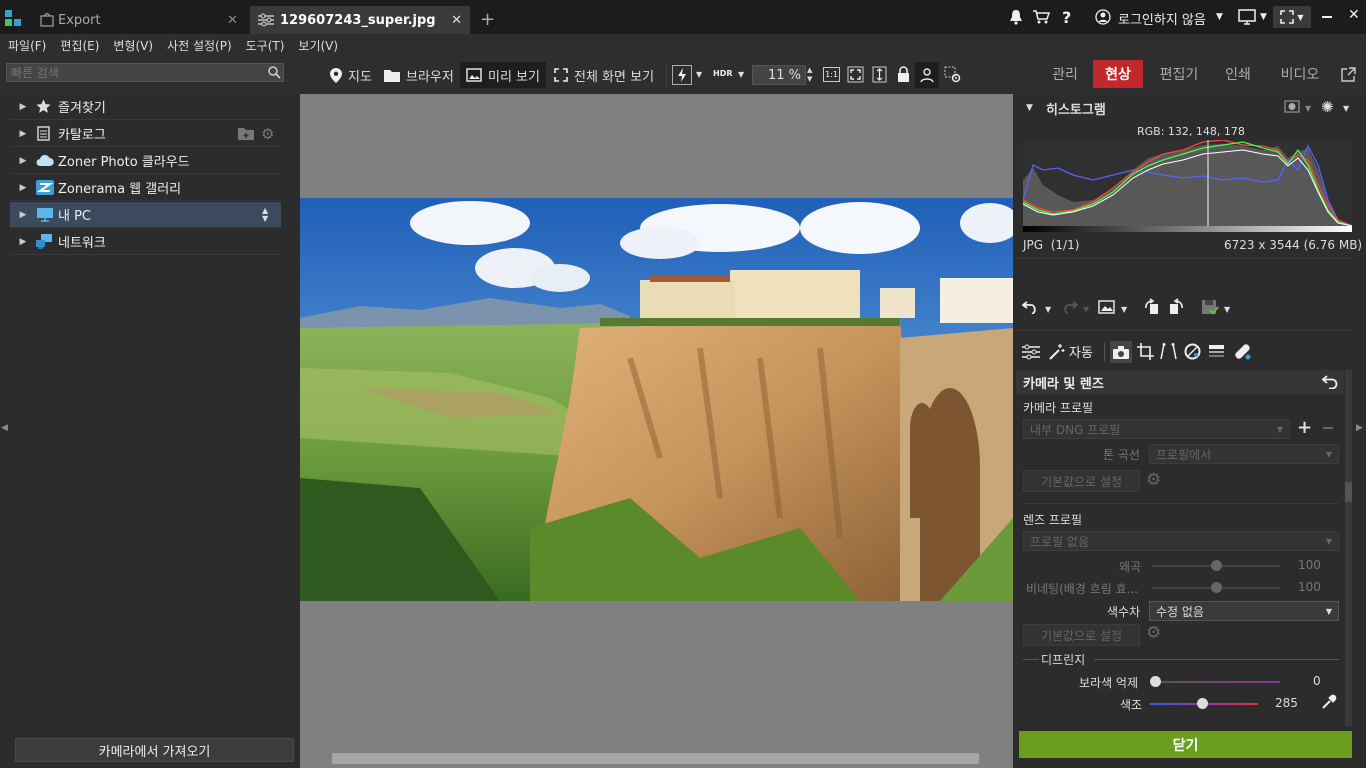 This screenshot has width=1366, height=768. Describe the element at coordinates (145, 215) in the screenshot. I see `nav-my-pc: ▶ 내 PC ▲ ▼` at that location.